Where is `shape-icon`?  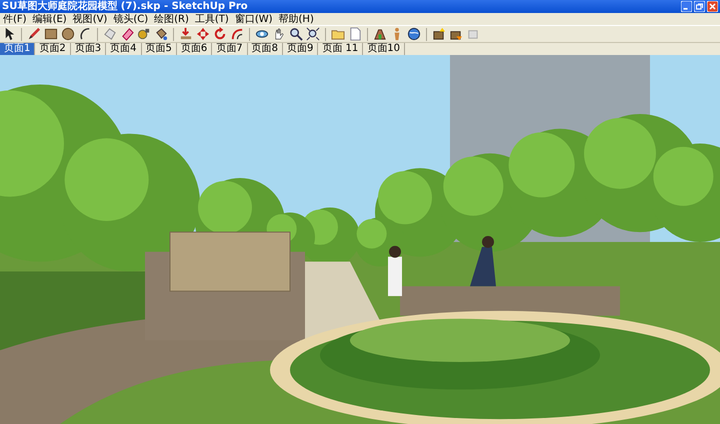 shape-icon is located at coordinates (110, 34).